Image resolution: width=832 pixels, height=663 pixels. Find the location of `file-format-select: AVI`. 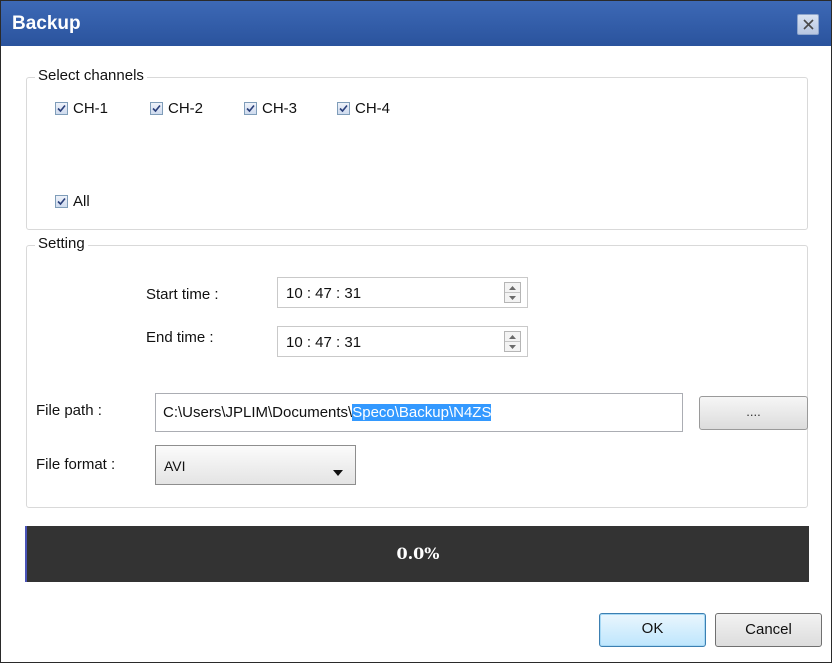

file-format-select: AVI is located at coordinates (255, 465).